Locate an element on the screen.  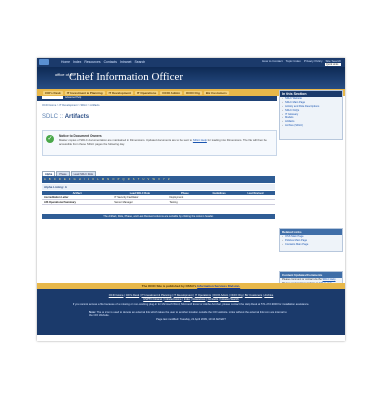
footer-intranet-link: USPTO Intranet is located at coordinates (152, 299).